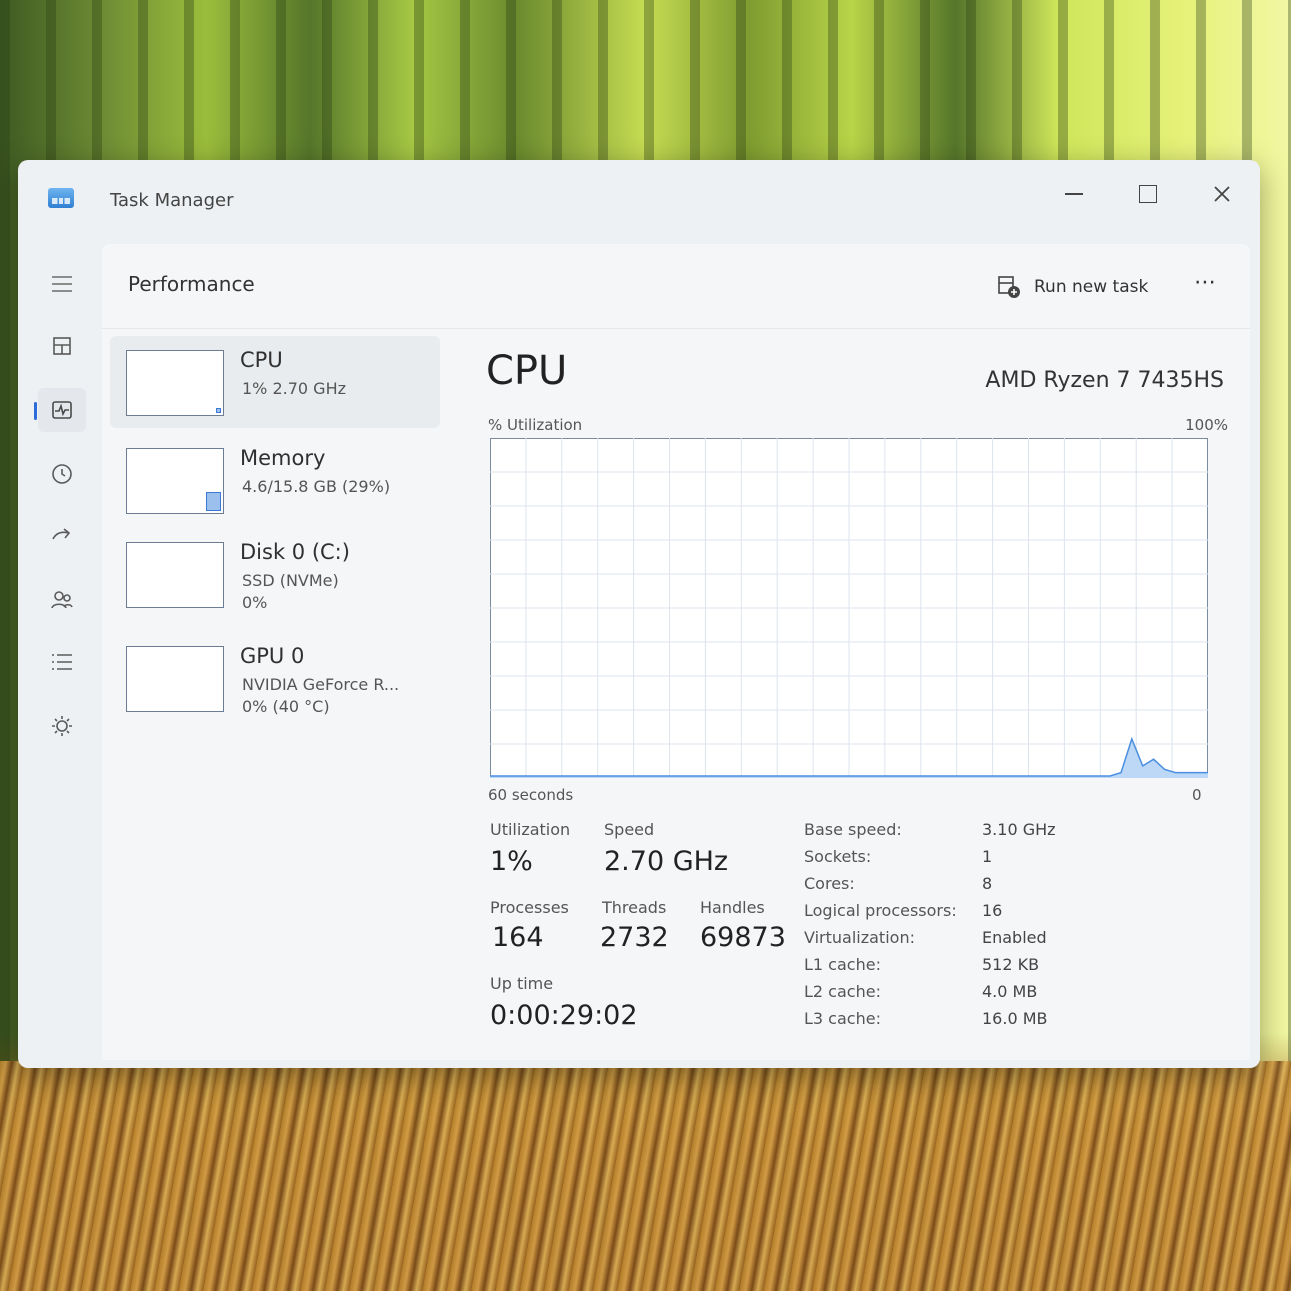 Image resolution: width=1291 pixels, height=1291 pixels. What do you see at coordinates (859, 937) in the screenshot?
I see `spec-label: Virtualization:` at bounding box center [859, 937].